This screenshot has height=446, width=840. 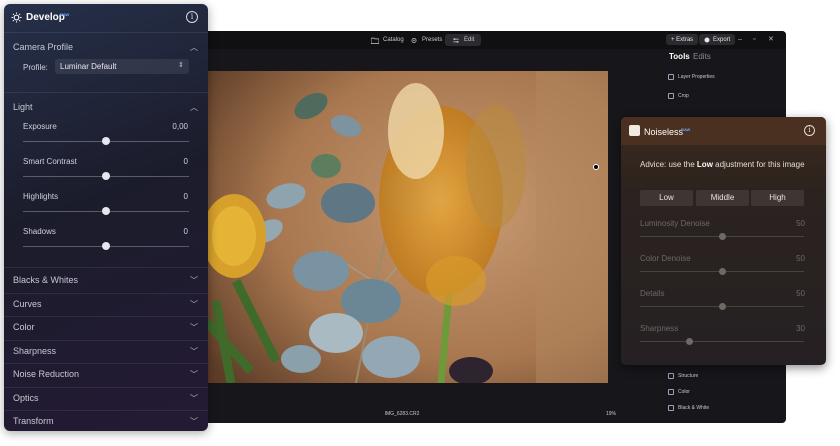 What do you see at coordinates (683, 96) in the screenshot?
I see `tool-label: Crop` at bounding box center [683, 96].